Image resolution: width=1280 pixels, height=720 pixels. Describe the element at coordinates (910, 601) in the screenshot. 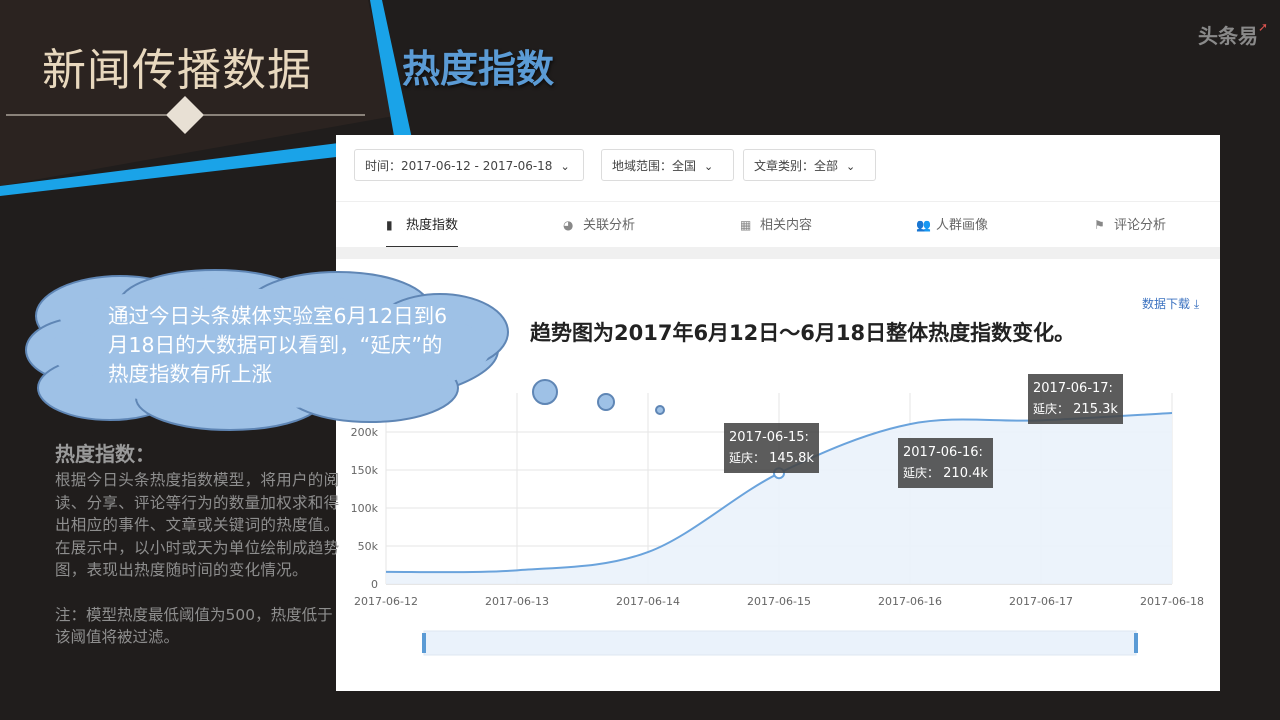

I see `x-tick-label: 2017-06-16` at that location.